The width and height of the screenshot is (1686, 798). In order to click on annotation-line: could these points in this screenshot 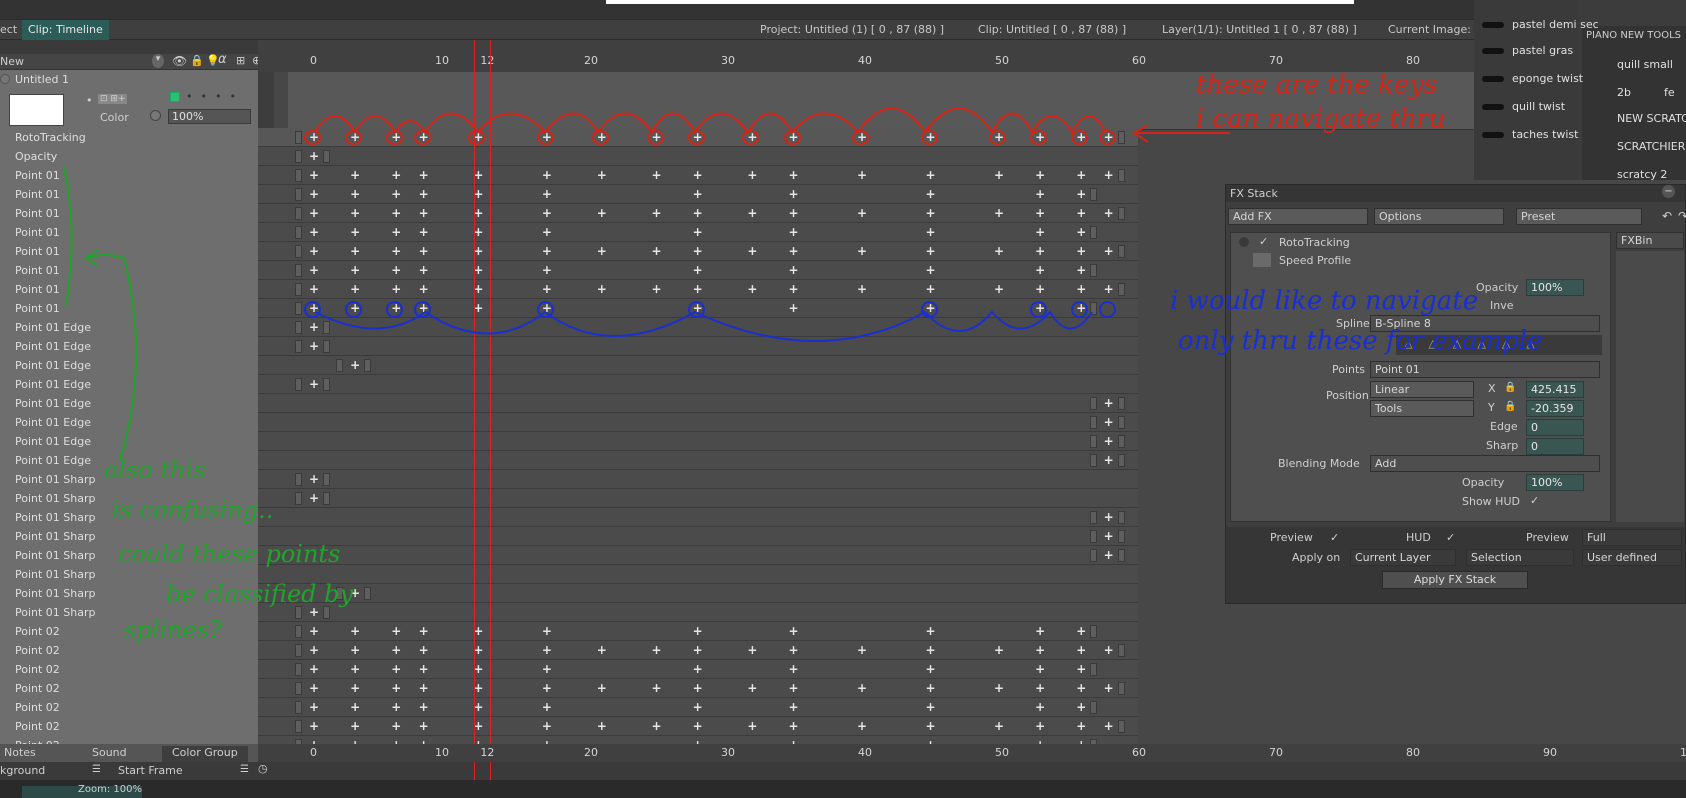, I will do `click(229, 554)`.